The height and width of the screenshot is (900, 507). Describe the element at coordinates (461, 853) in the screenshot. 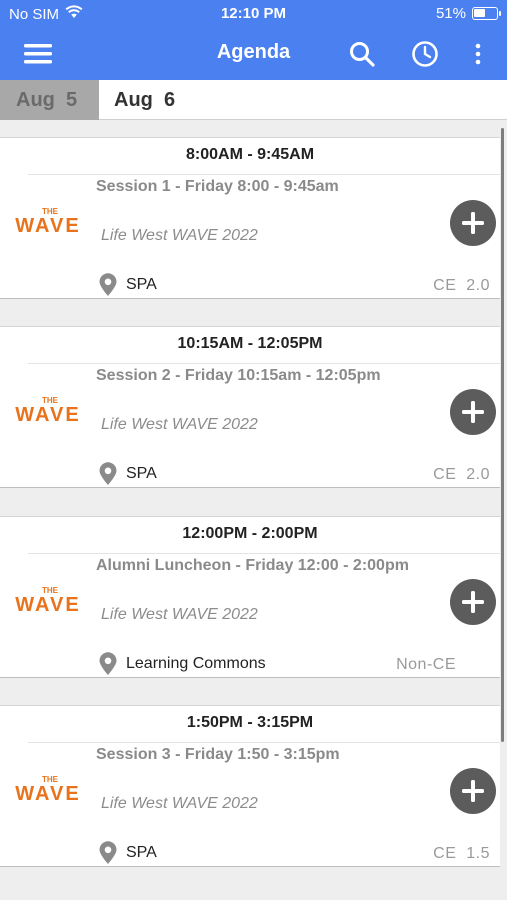

I see `ce-credits: CE 1.5` at that location.